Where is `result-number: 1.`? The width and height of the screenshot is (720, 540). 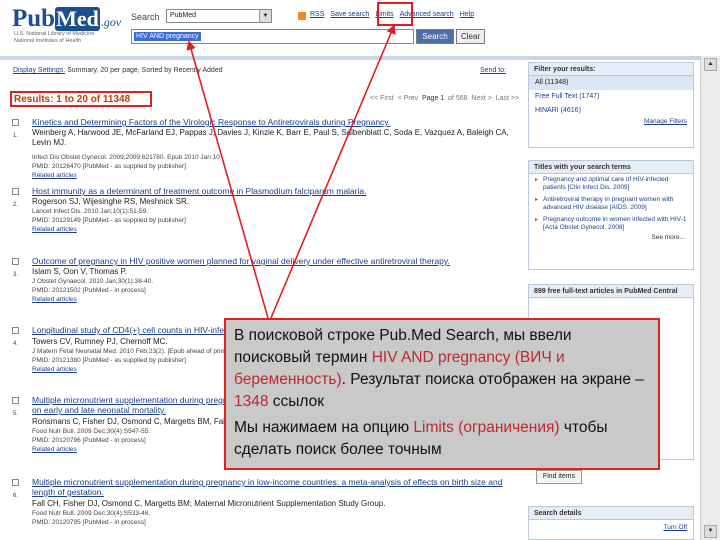
result-number: 1. is located at coordinates (16, 136).